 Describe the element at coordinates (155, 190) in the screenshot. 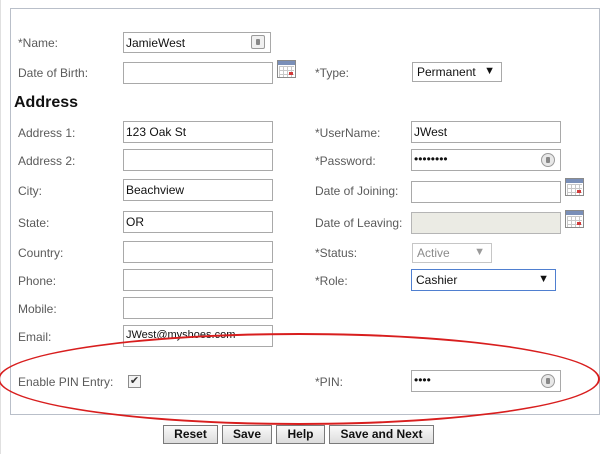

I see `city-value: Beachview` at that location.